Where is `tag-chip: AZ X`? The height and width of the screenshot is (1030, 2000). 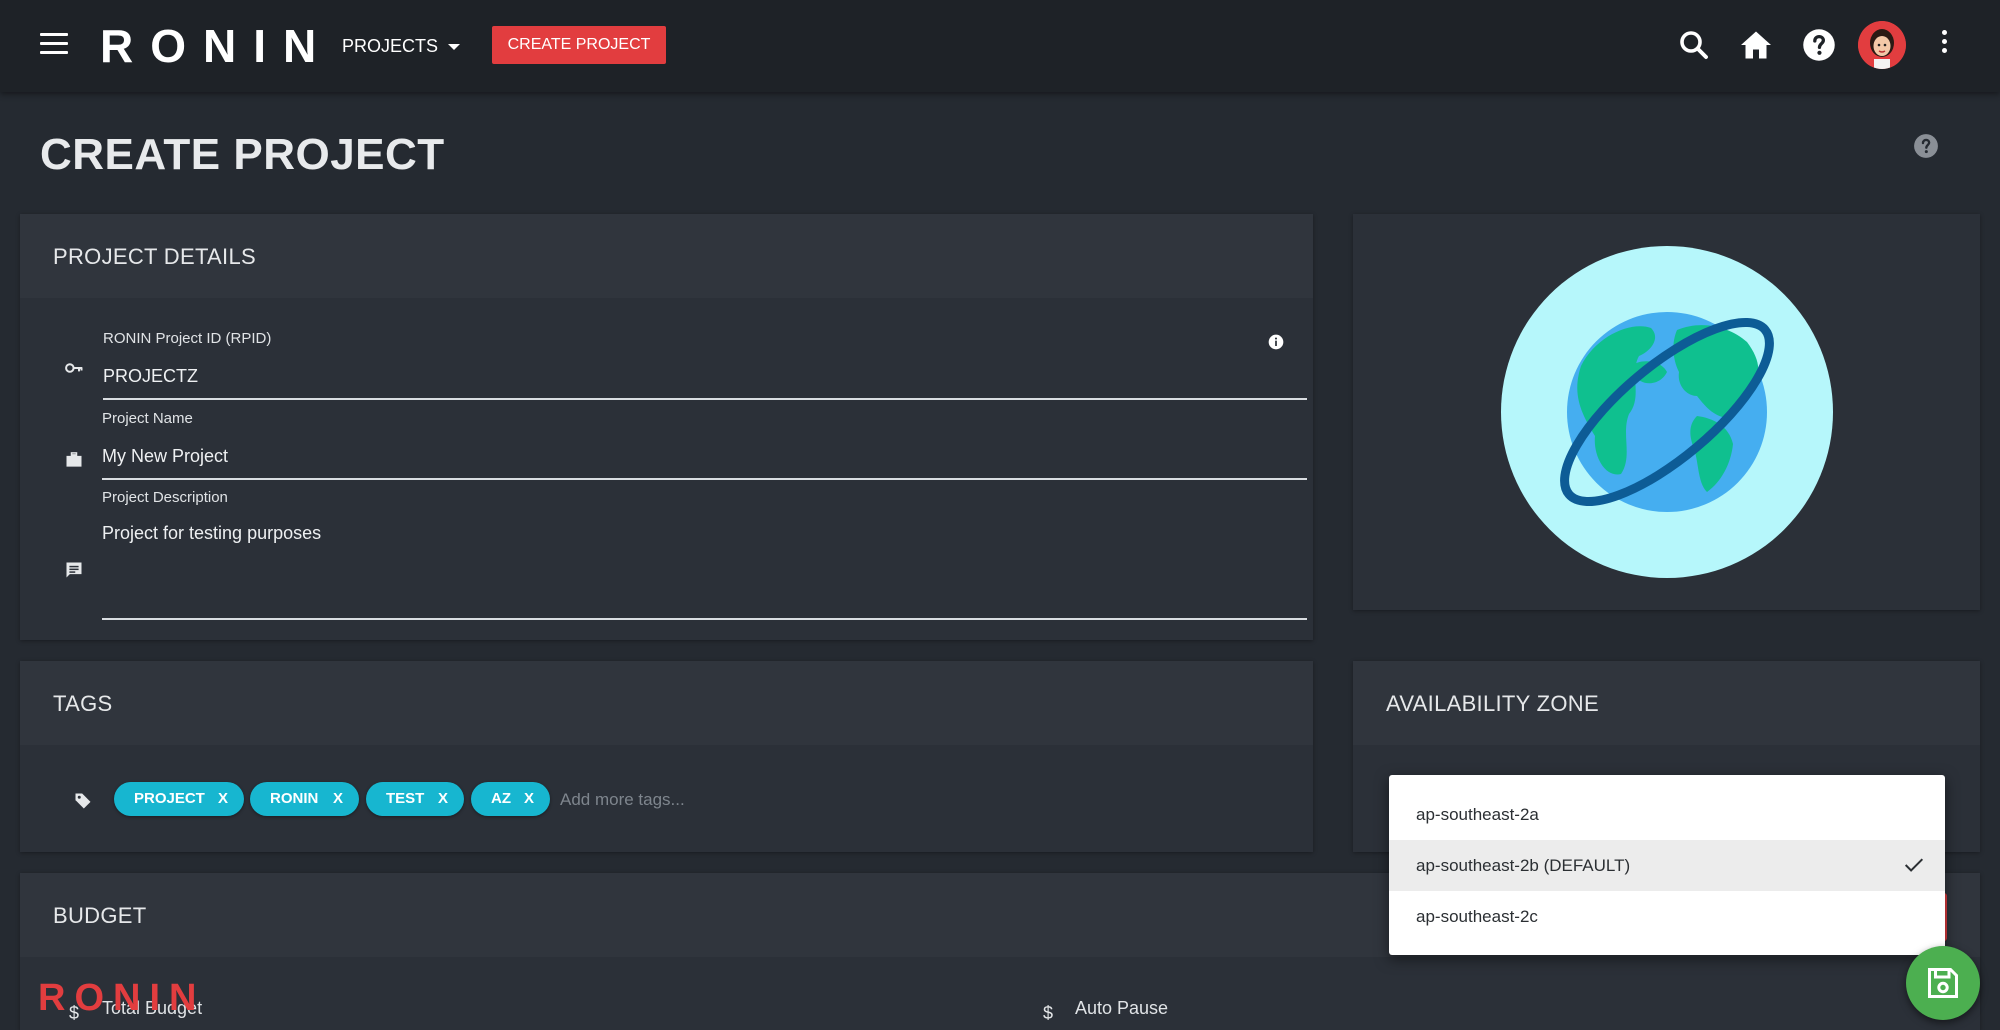
tag-chip: AZ X is located at coordinates (510, 799).